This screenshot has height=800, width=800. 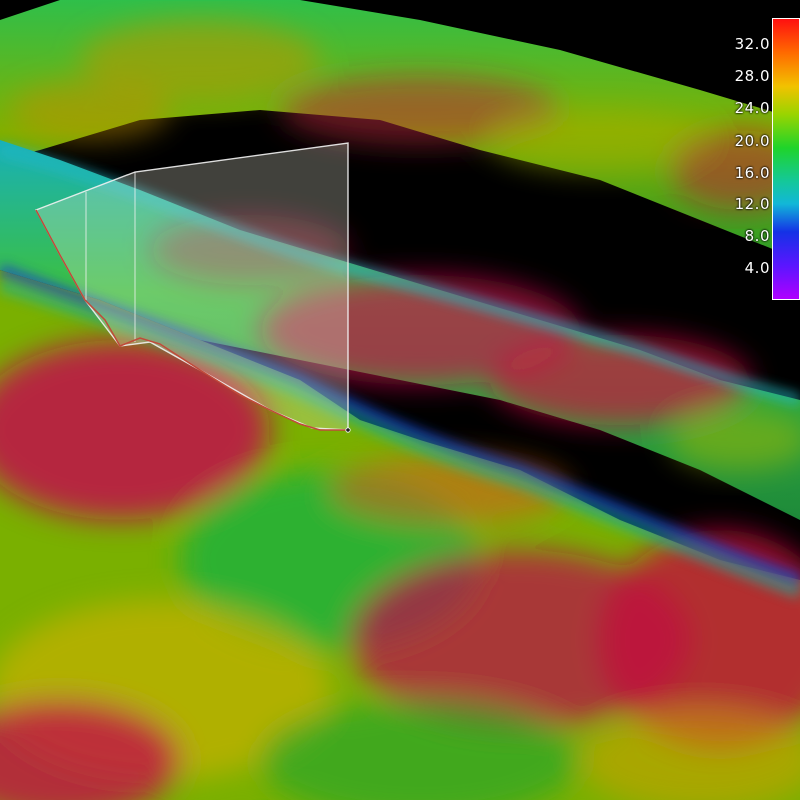 What do you see at coordinates (752, 173) in the screenshot?
I see `legend-tick-label: 16.0` at bounding box center [752, 173].